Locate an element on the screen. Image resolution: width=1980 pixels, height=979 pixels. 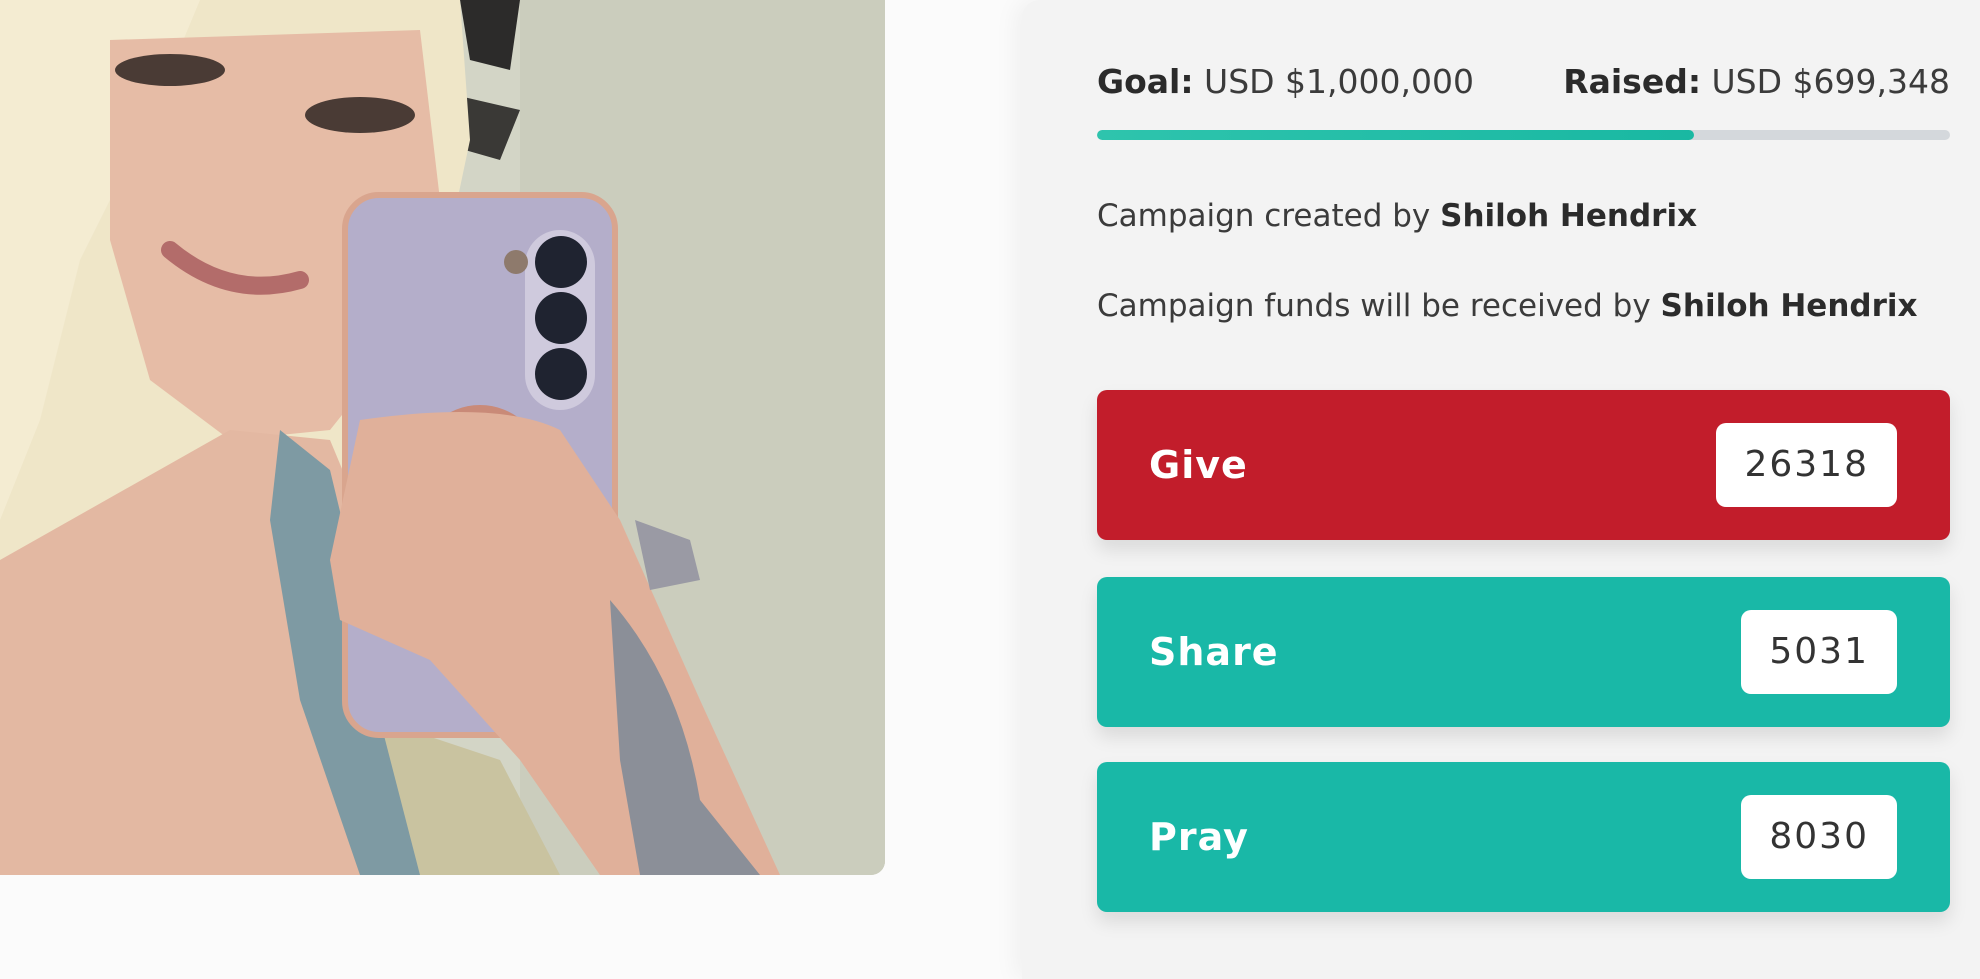
goal-amount: Goal: USD $1,000,000 is located at coordinates (1285, 81).